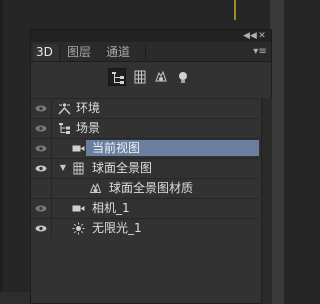  I want to click on environment-icon, so click(64, 109).